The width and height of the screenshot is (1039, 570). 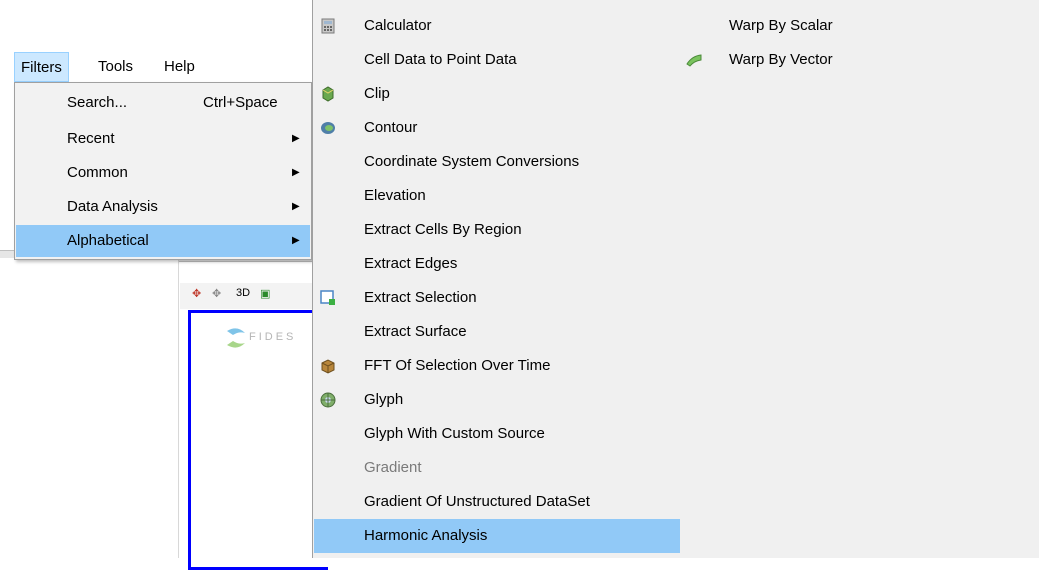 I want to click on calculator-icon, so click(x=328, y=26).